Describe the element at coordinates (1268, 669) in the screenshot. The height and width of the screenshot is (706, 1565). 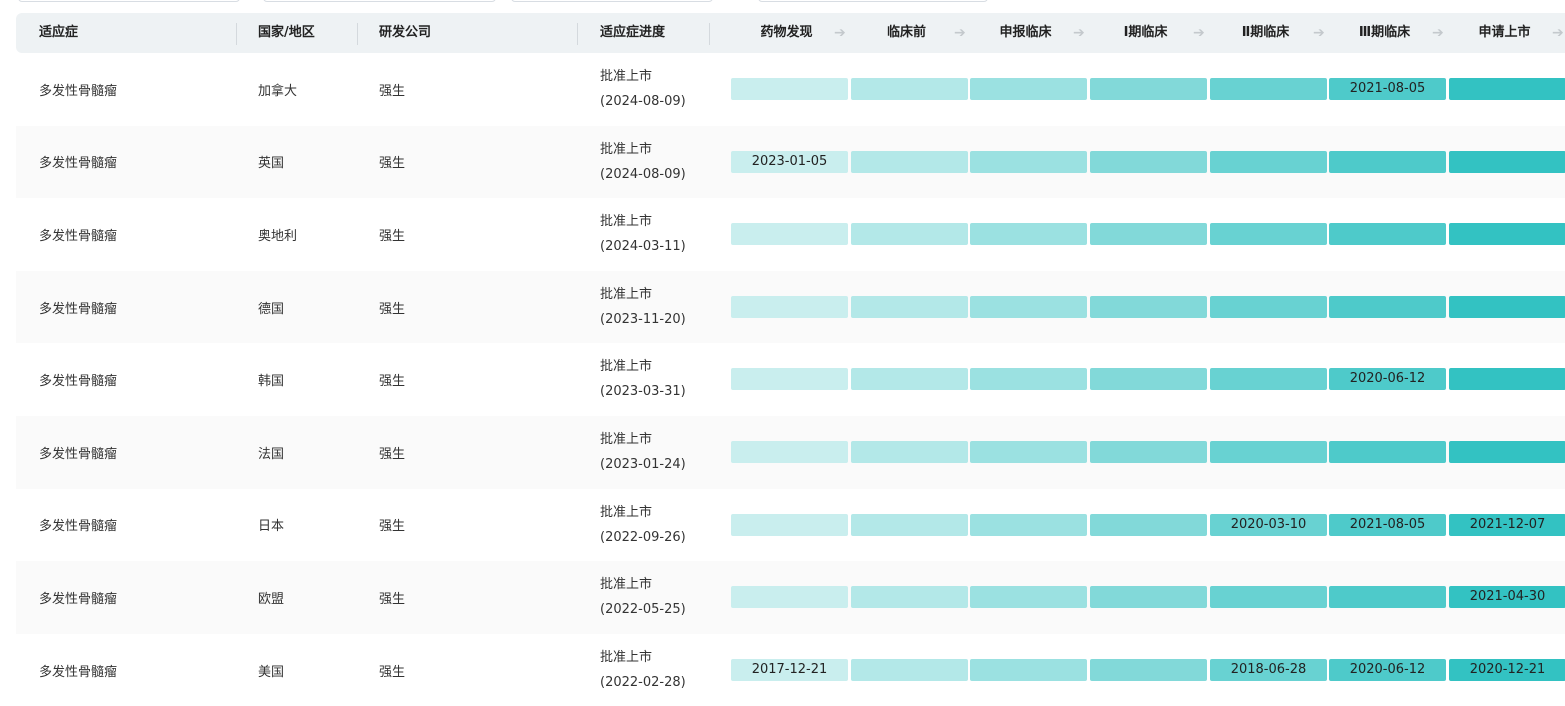
I see `stage-bar-5: 2018-06-28` at that location.